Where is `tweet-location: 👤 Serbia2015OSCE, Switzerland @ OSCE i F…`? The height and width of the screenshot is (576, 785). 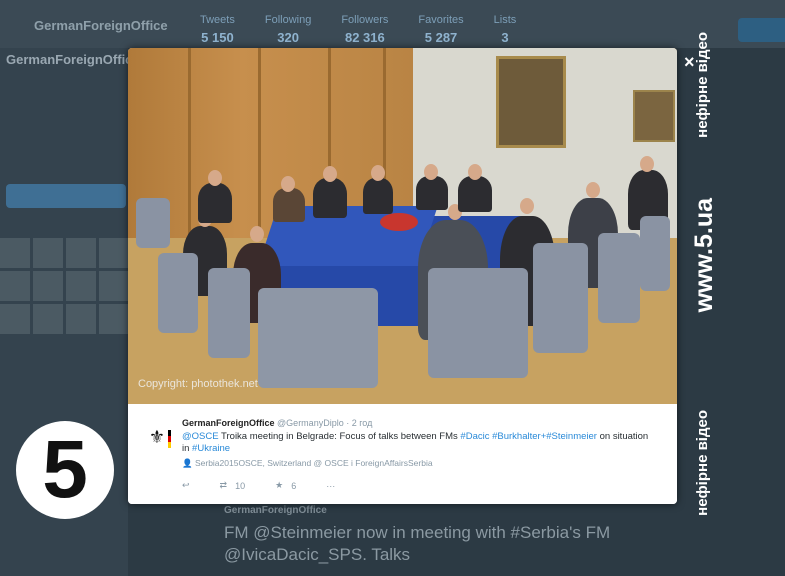
tweet-location: 👤 Serbia2015OSCE, Switzerland @ OSCE i F… is located at coordinates (307, 463).